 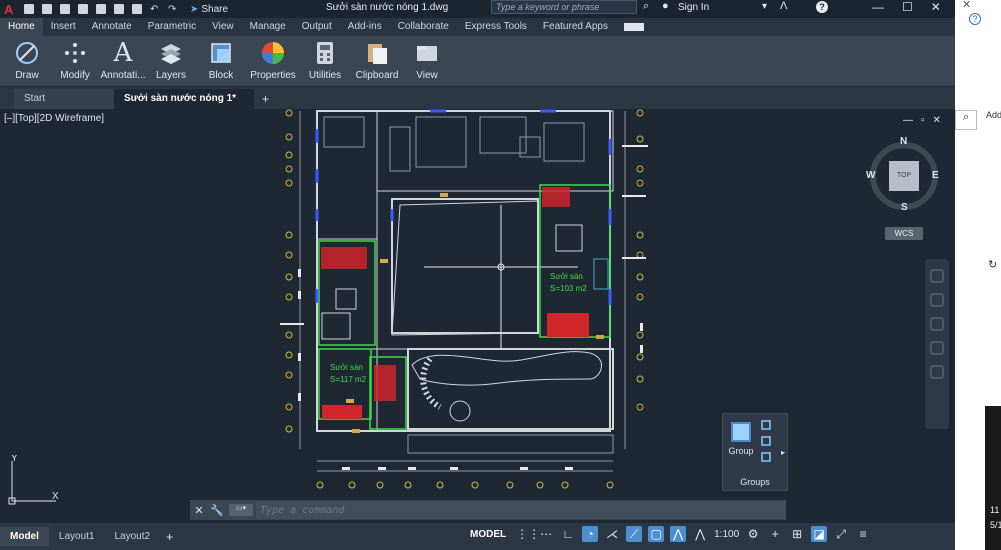 What do you see at coordinates (936, 7) in the screenshot?
I see `close-icon: ✕` at bounding box center [936, 7].